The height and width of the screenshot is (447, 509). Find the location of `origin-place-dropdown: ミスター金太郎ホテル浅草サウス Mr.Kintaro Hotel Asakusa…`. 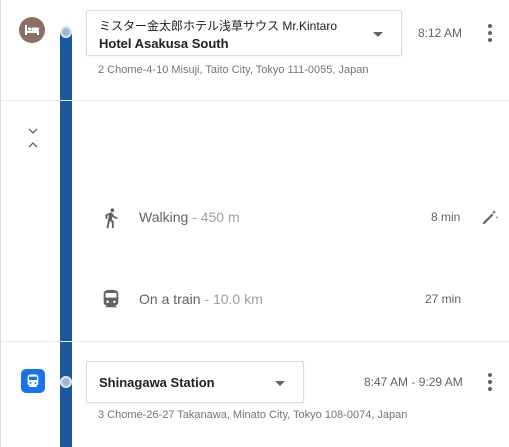

origin-place-dropdown: ミスター金太郎ホテル浅草サウス Mr.Kintaro Hotel Asakusa… is located at coordinates (244, 33).